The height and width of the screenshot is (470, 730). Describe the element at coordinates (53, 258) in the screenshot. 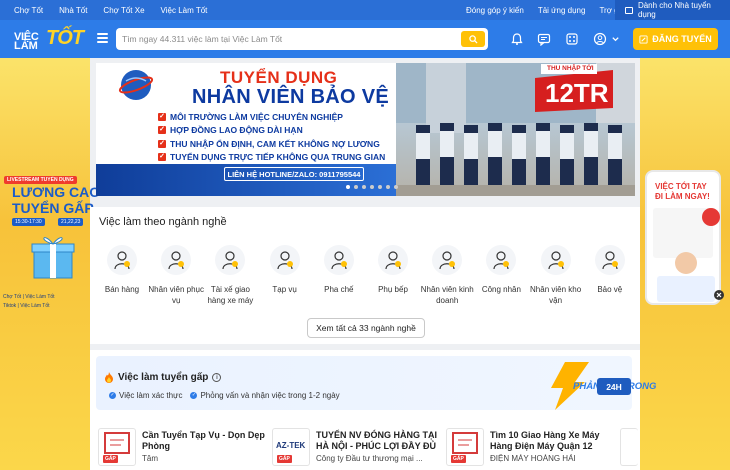

I see `gift-box-icon` at that location.